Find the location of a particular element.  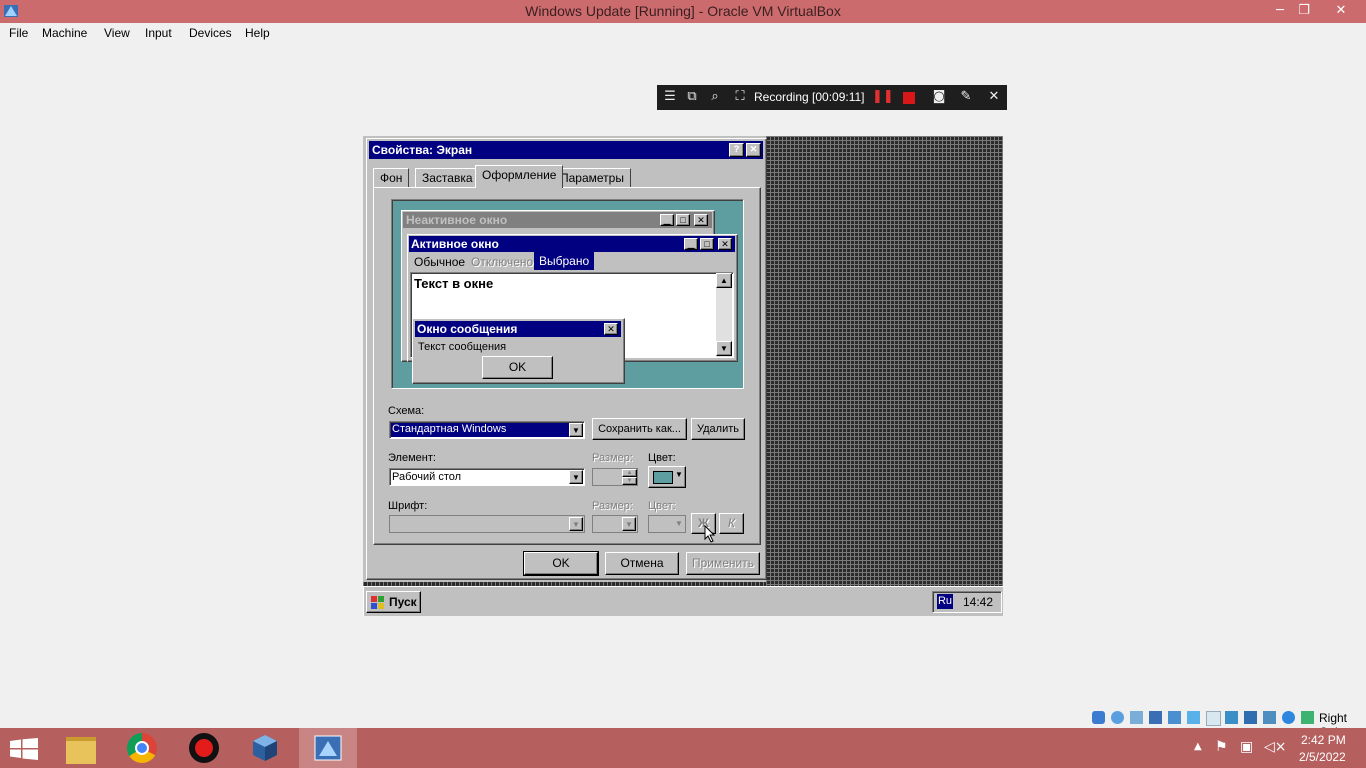

action-center-icon: ⚑ is located at coordinates (1221, 747).